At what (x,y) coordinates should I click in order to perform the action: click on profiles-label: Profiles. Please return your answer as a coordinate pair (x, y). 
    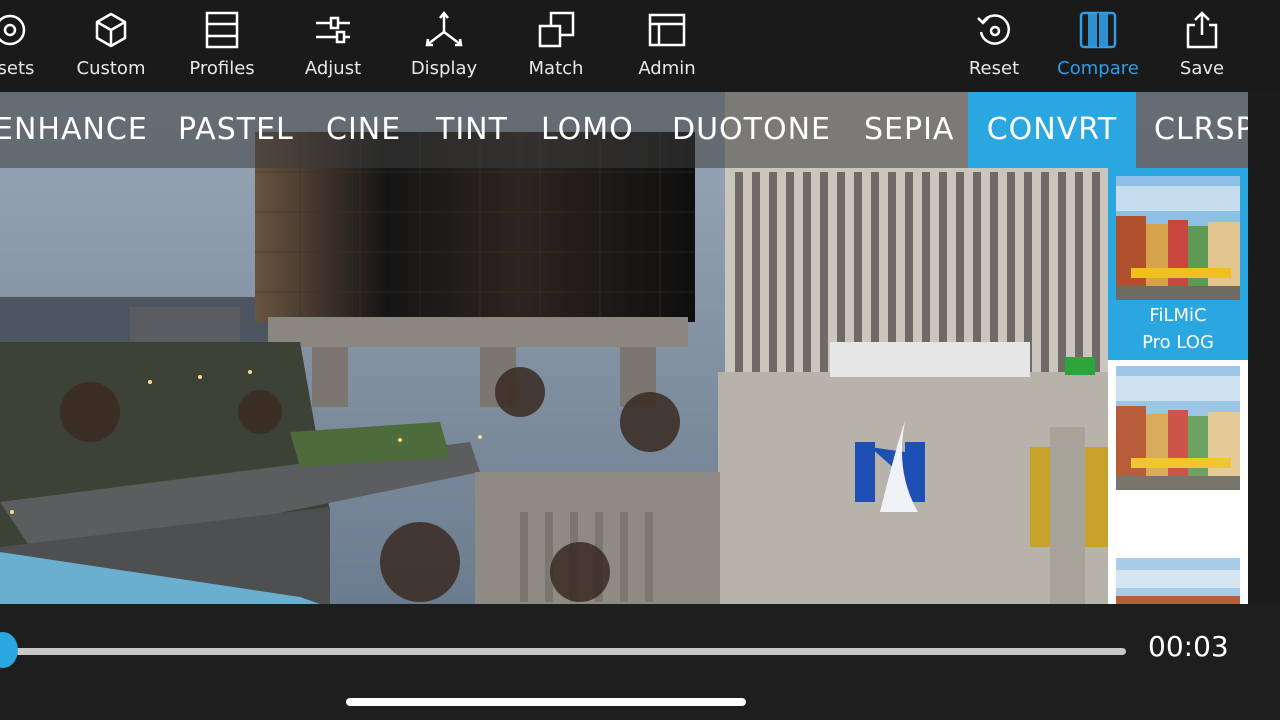
    Looking at the image, I should click on (222, 68).